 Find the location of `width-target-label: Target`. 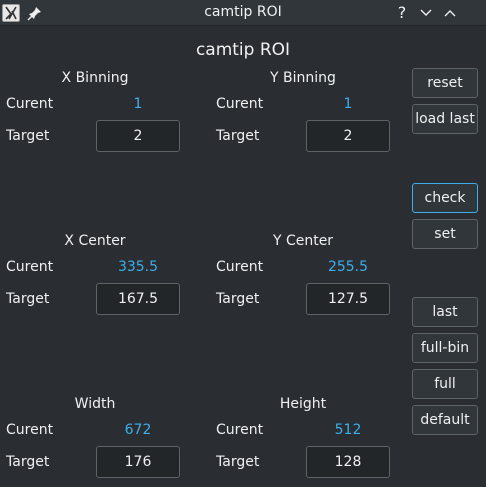

width-target-label: Target is located at coordinates (28, 462).